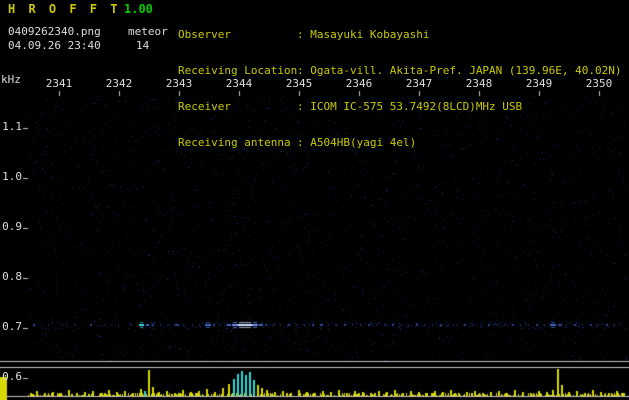 Image resolution: width=629 pixels, height=400 pixels. I want to click on app-title: H R O F F T, so click(64, 9).